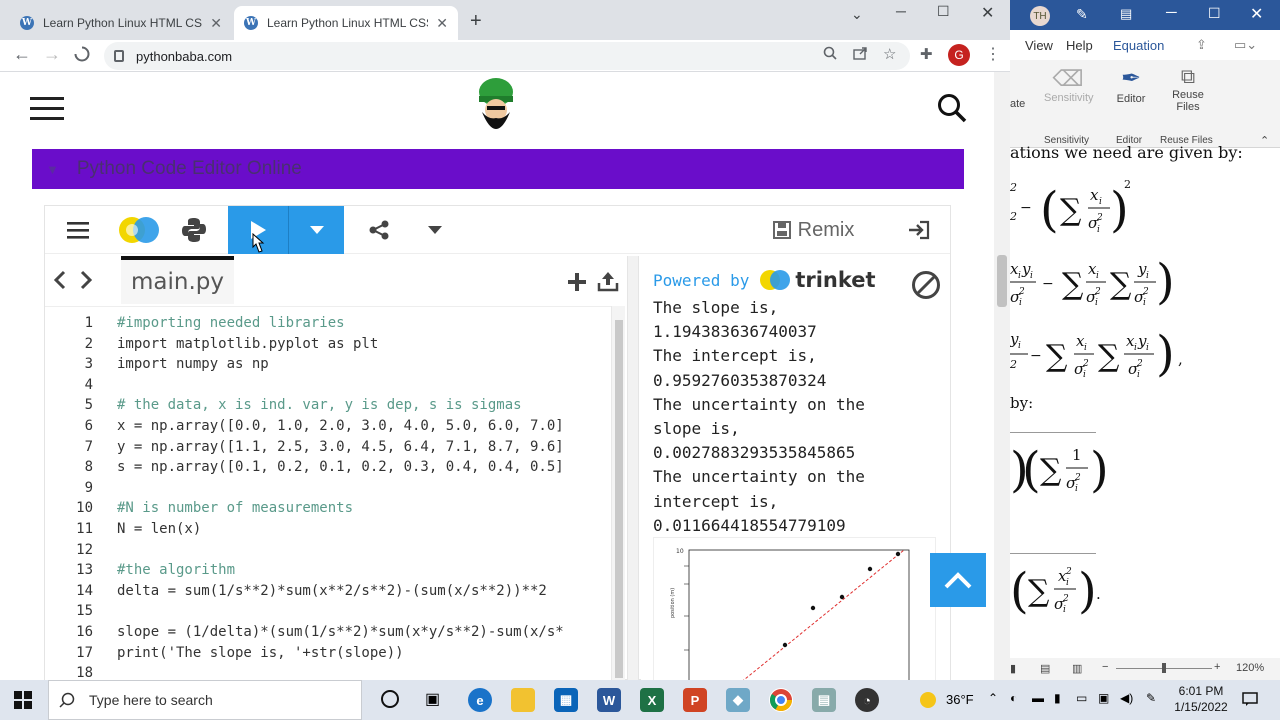 The height and width of the screenshot is (720, 1280). What do you see at coordinates (928, 700) in the screenshot?
I see `weather-icon` at bounding box center [928, 700].